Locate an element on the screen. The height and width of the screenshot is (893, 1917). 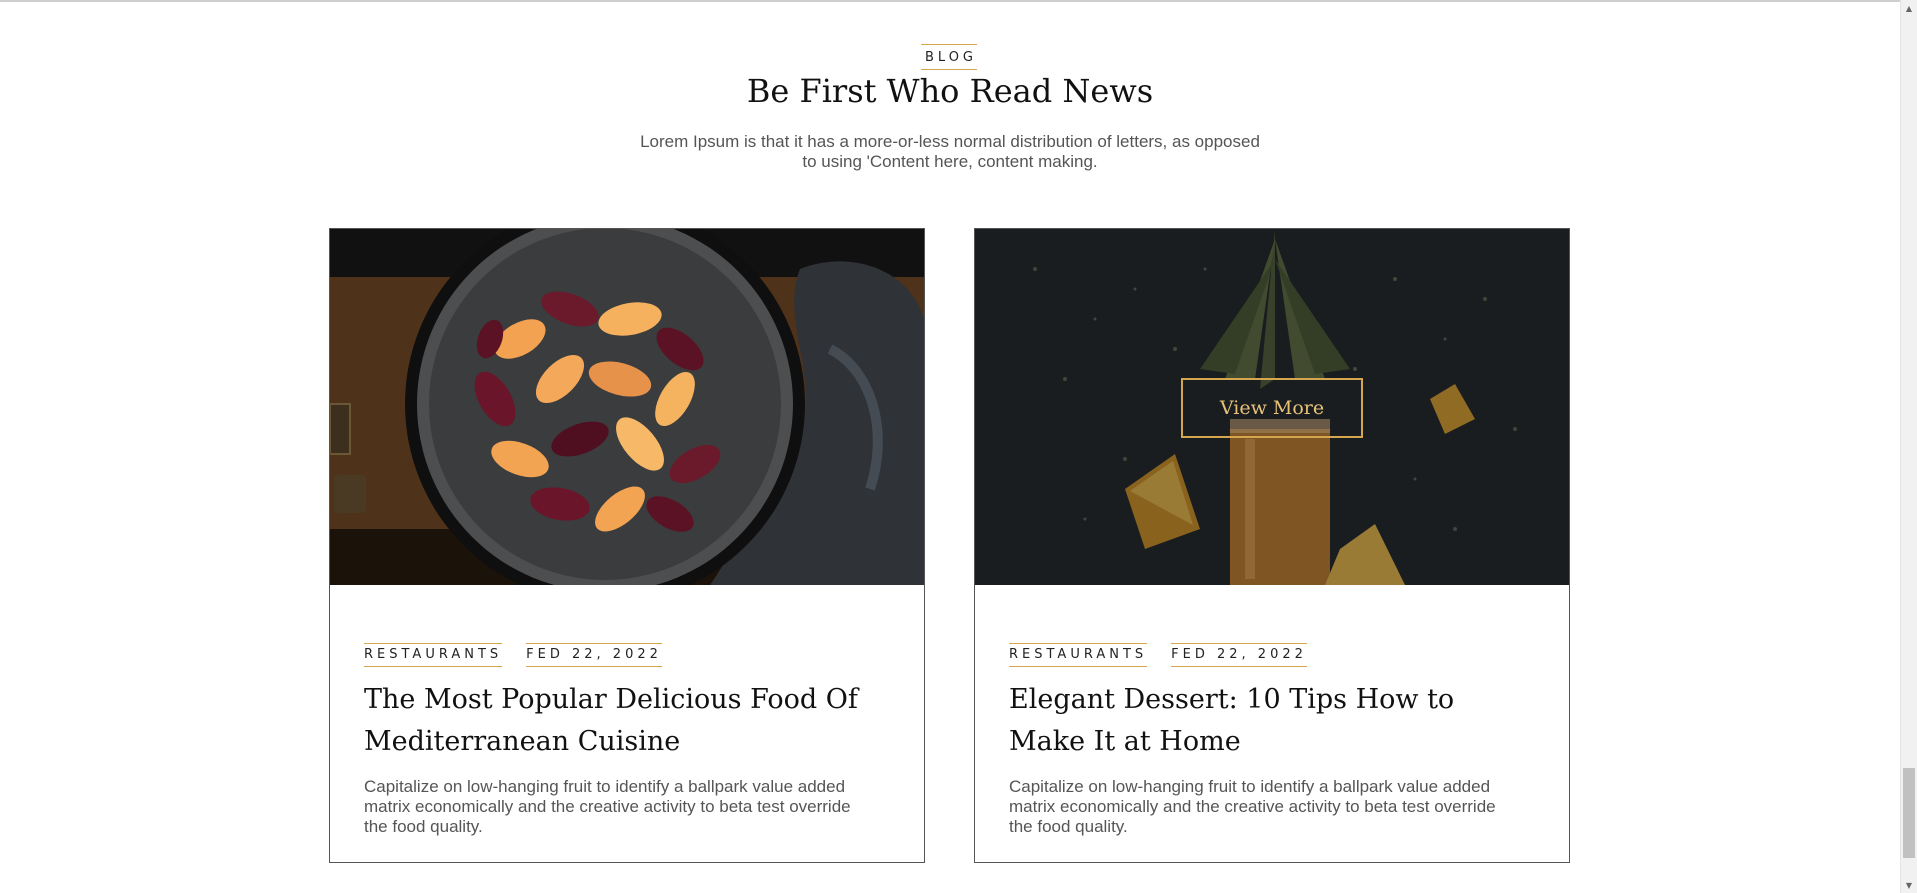
section-title: Be First Who Read News is located at coordinates (950, 91).